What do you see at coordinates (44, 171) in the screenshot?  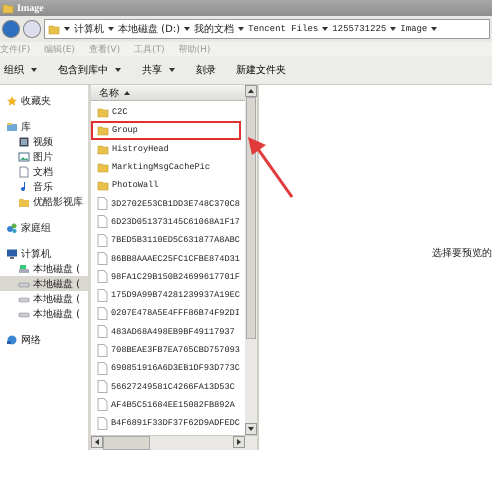 I see `nav-item: 文档` at bounding box center [44, 171].